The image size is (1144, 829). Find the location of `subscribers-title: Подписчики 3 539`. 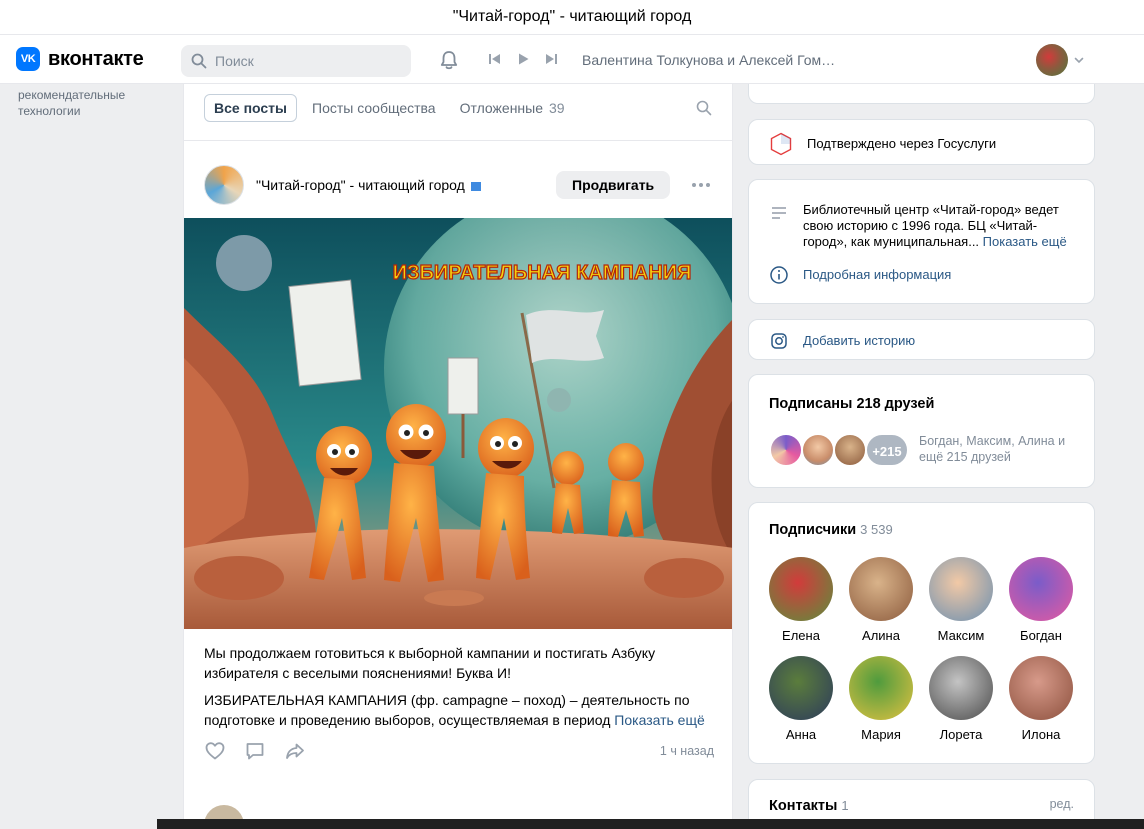

subscribers-title: Подписчики 3 539 is located at coordinates (831, 530).